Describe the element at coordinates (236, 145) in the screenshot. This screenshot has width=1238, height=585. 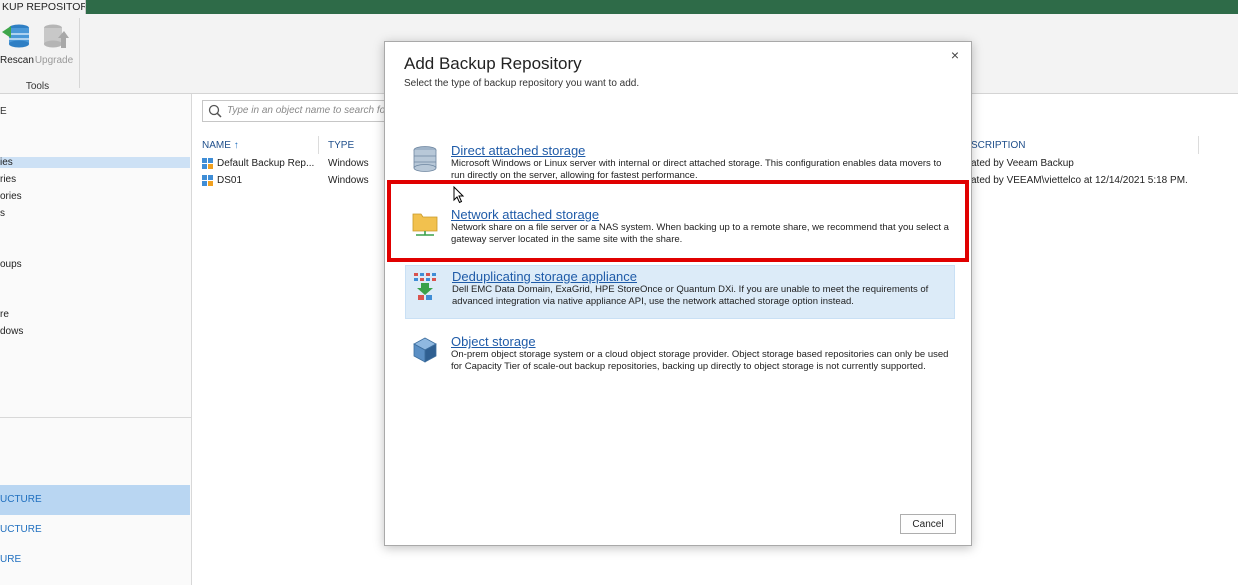
I see `sort-ascending-icon: ↑` at that location.